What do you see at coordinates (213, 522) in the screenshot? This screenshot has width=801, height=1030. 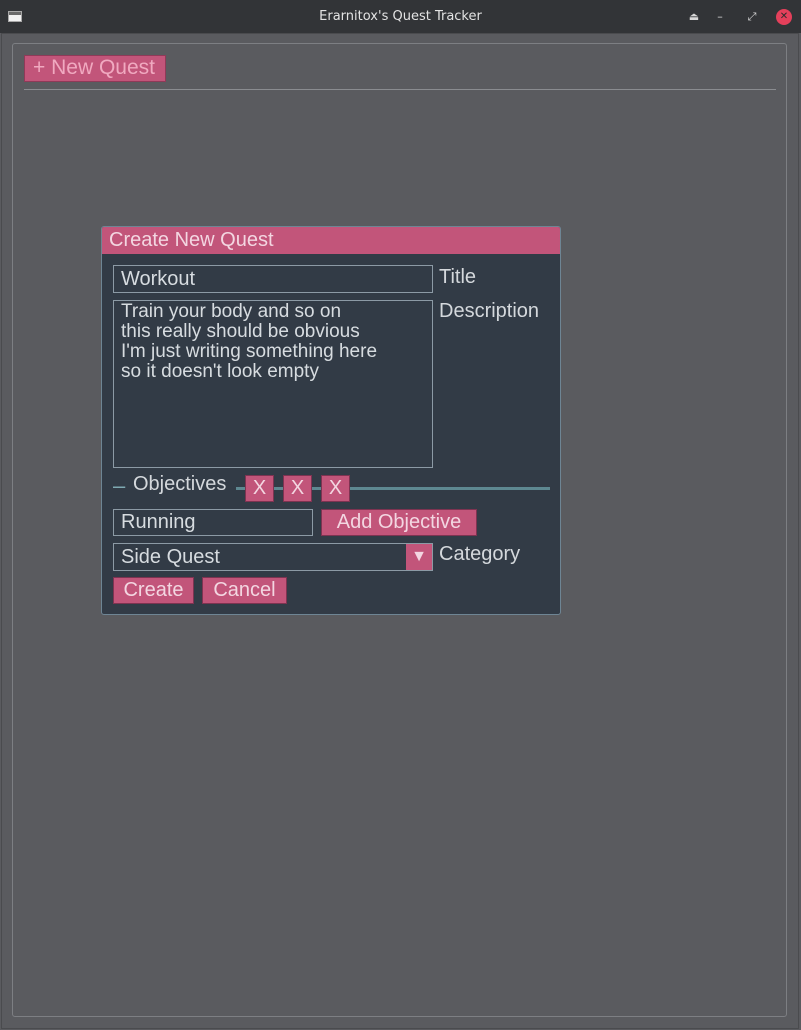 I see `objective-input: Running` at bounding box center [213, 522].